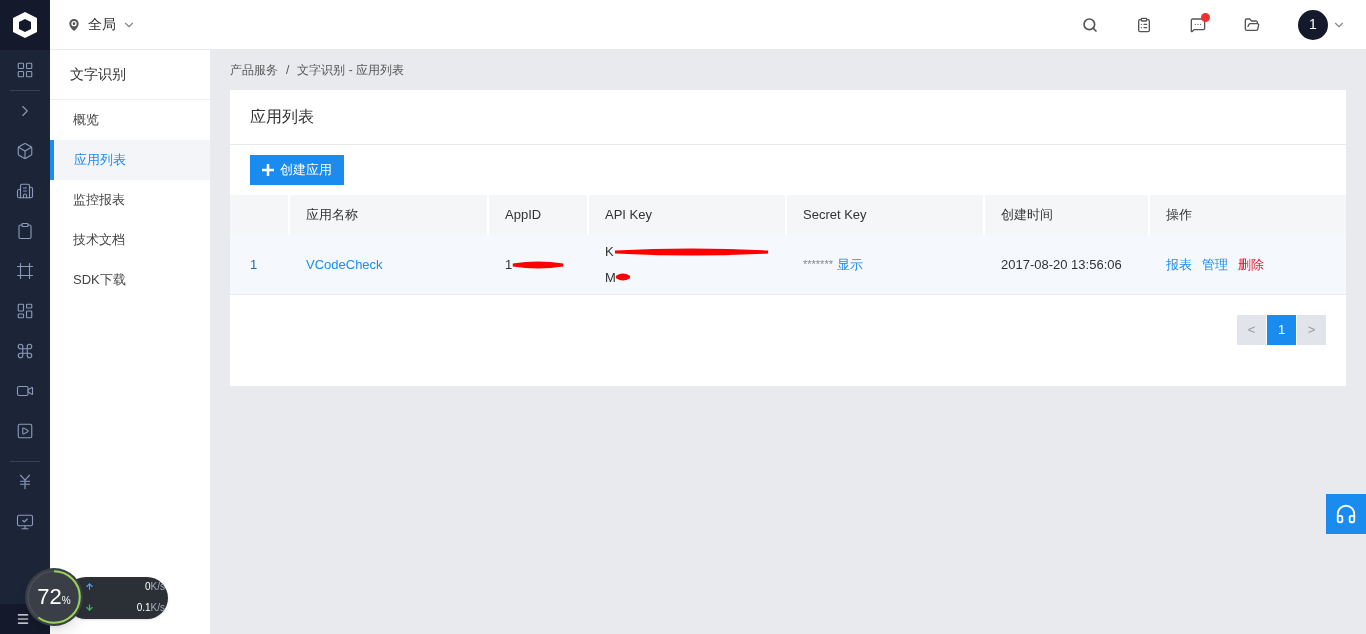 The image size is (1366, 634). What do you see at coordinates (130, 200) in the screenshot?
I see `sidebar-item: 监控报表` at bounding box center [130, 200].